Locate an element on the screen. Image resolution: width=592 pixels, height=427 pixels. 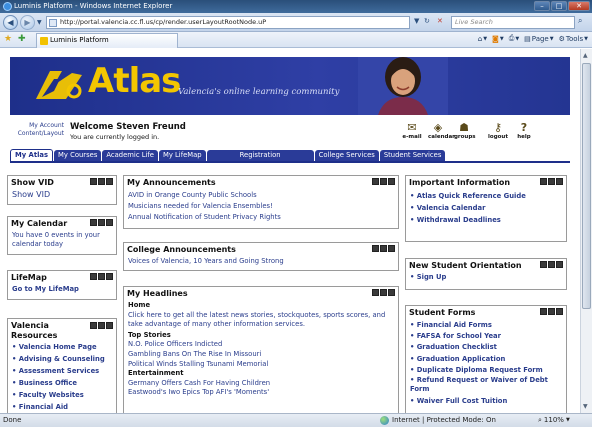
important-link: Valencia Calendar is located at coordinates (486, 208).